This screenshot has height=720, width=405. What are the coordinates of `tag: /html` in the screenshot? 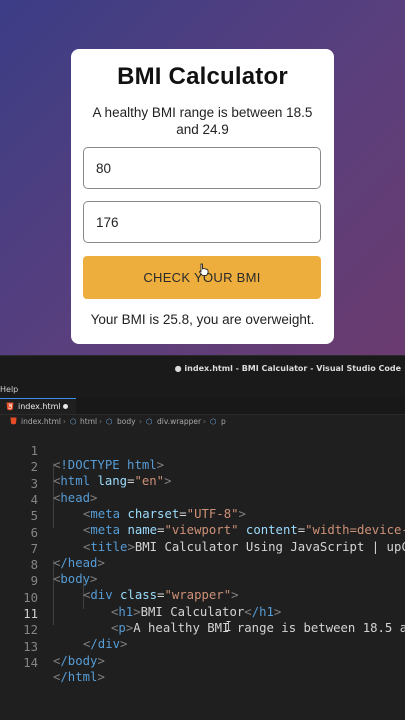 It's located at (79, 676).